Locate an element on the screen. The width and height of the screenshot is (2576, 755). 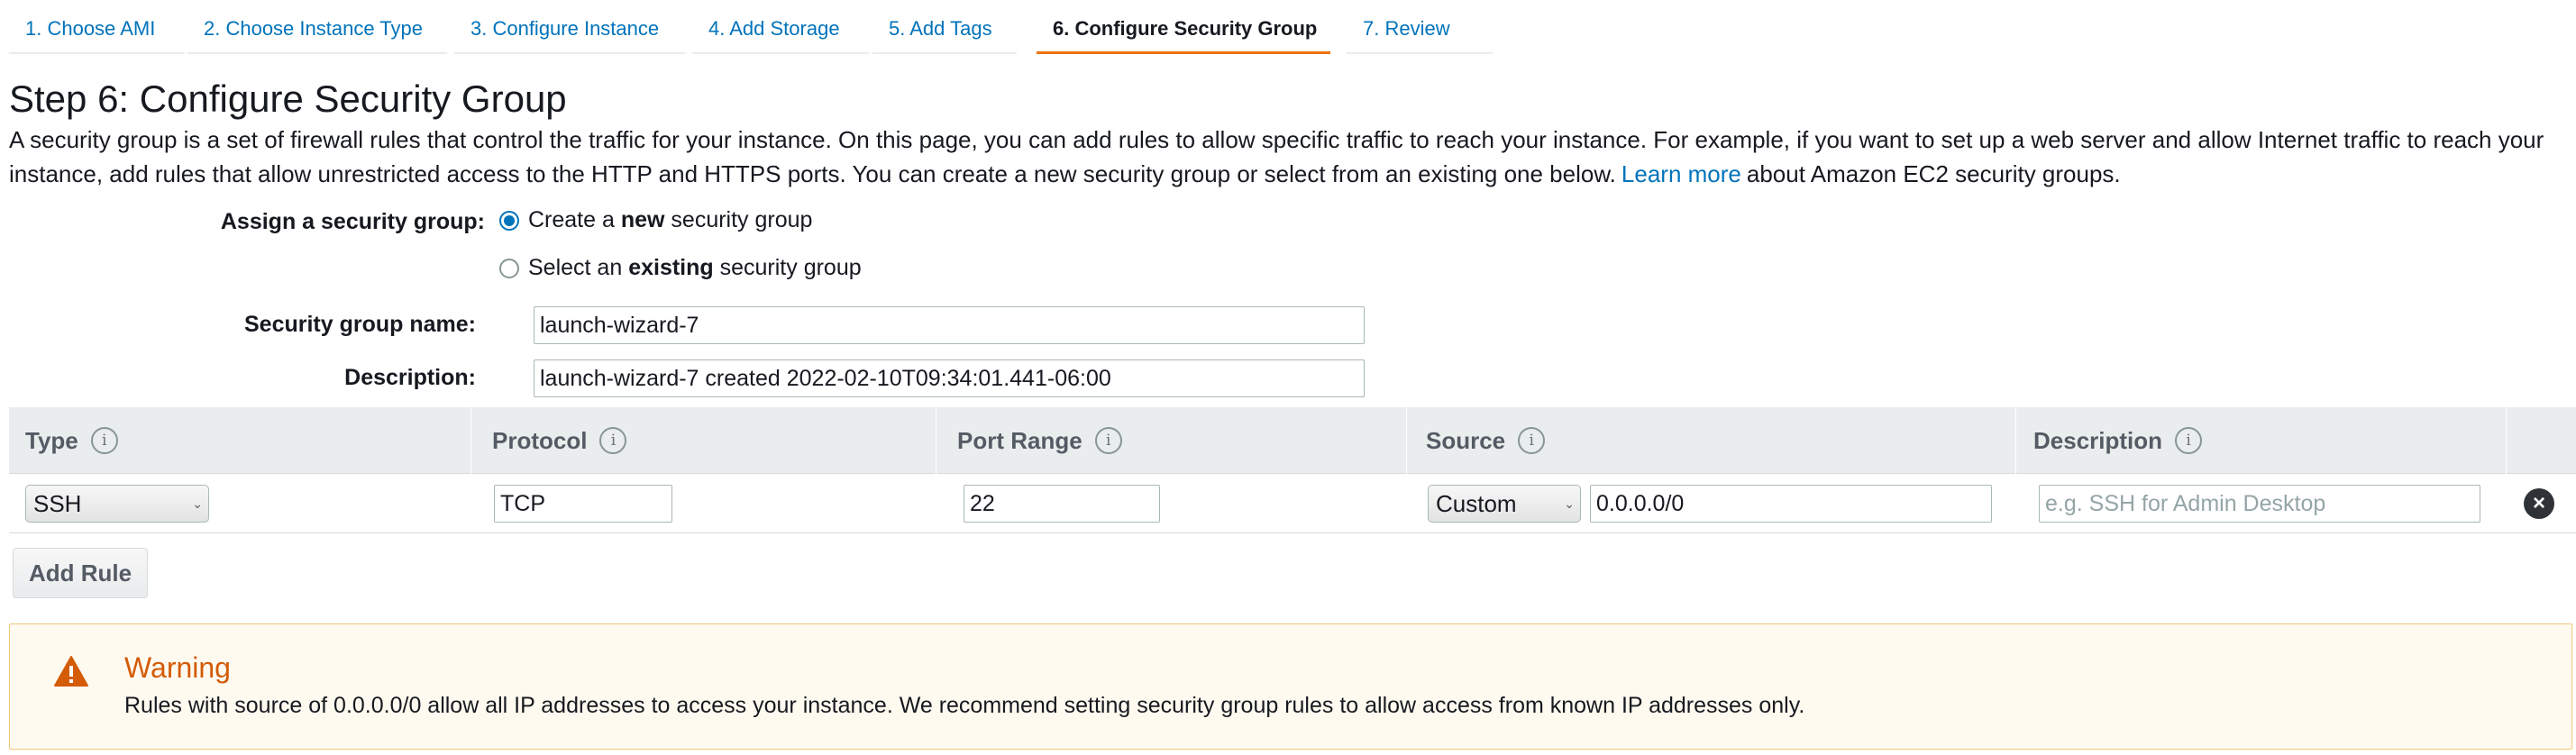
create-new-suffix: security group is located at coordinates (738, 219).